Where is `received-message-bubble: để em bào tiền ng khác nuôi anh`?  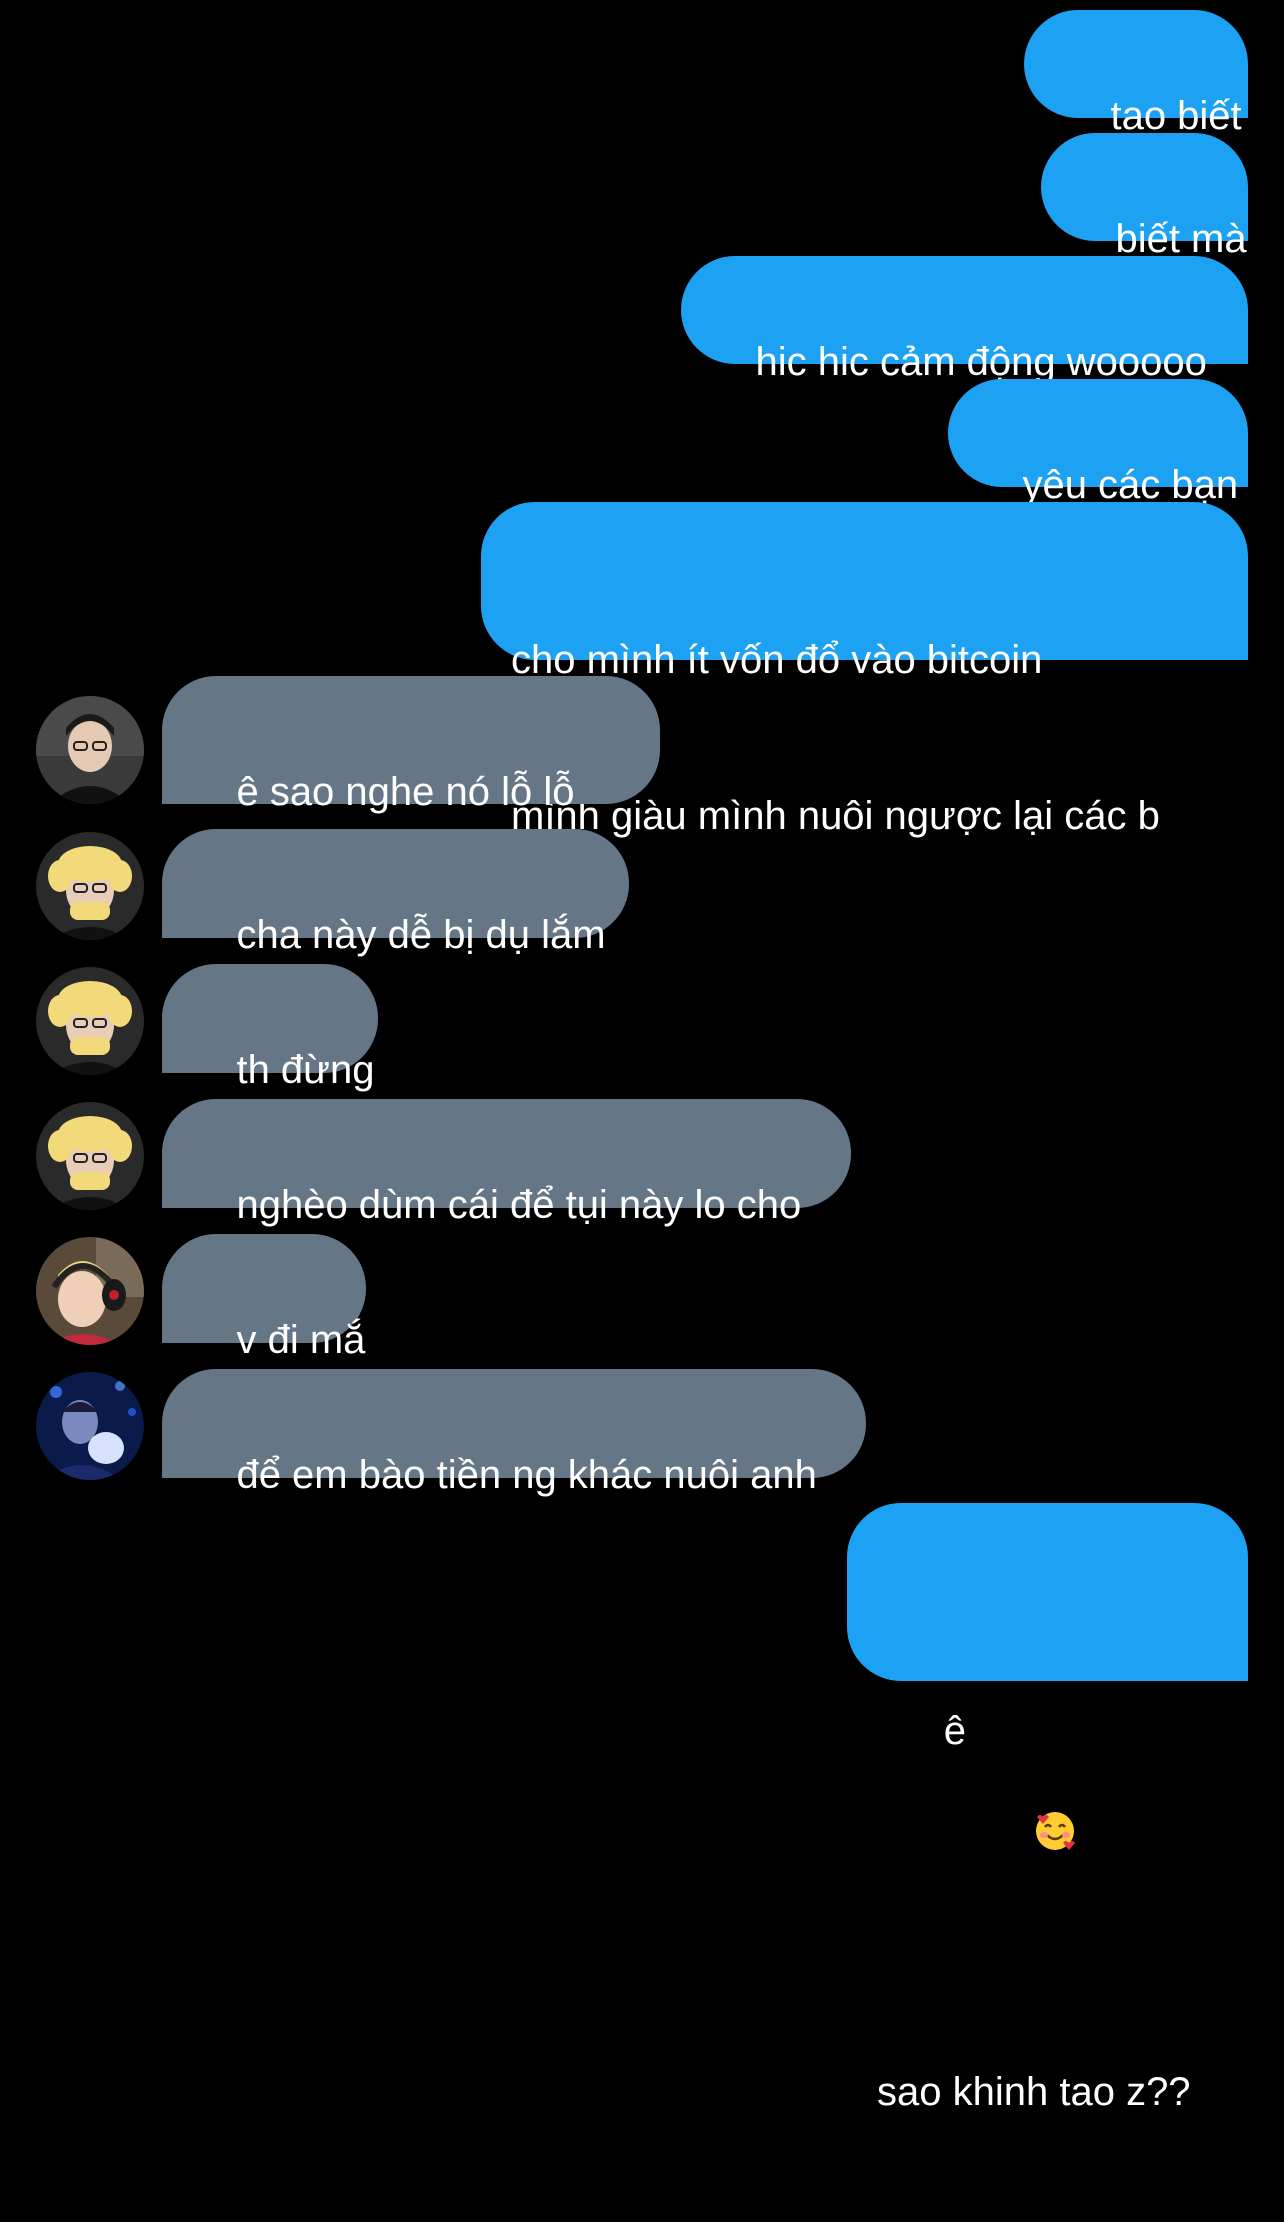
received-message-bubble: để em bào tiền ng khác nuôi anh is located at coordinates (514, 1433).